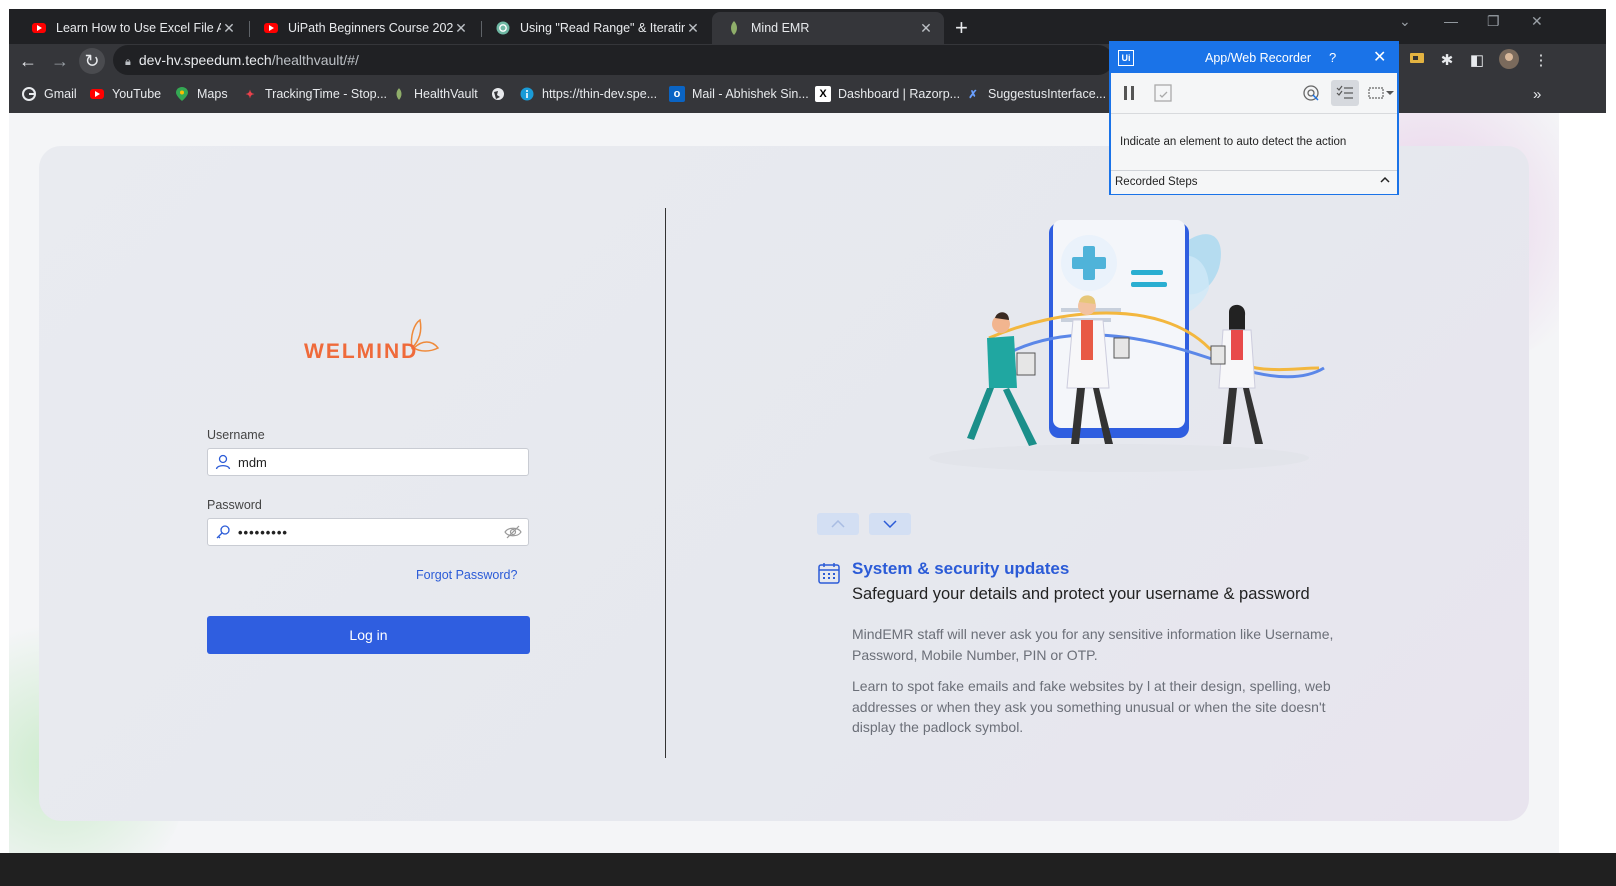 The width and height of the screenshot is (1616, 886). Describe the element at coordinates (1541, 61) in the screenshot. I see `menu-icon: ⋮` at that location.